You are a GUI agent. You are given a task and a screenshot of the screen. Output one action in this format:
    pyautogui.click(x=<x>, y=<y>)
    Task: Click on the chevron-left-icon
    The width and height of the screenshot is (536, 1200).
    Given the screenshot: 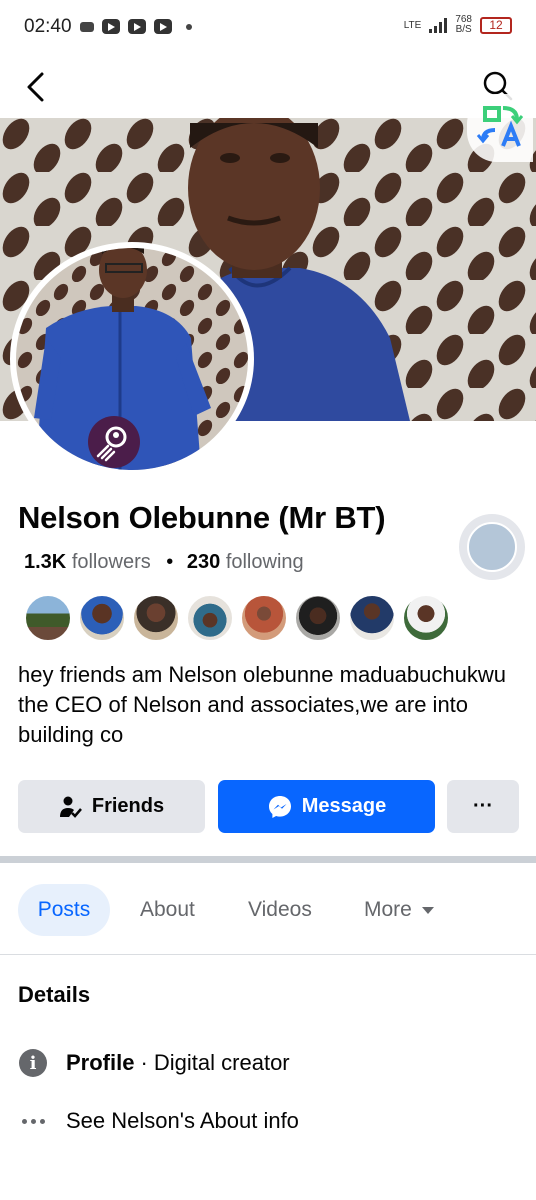 What is the action you would take?
    pyautogui.click(x=35, y=87)
    